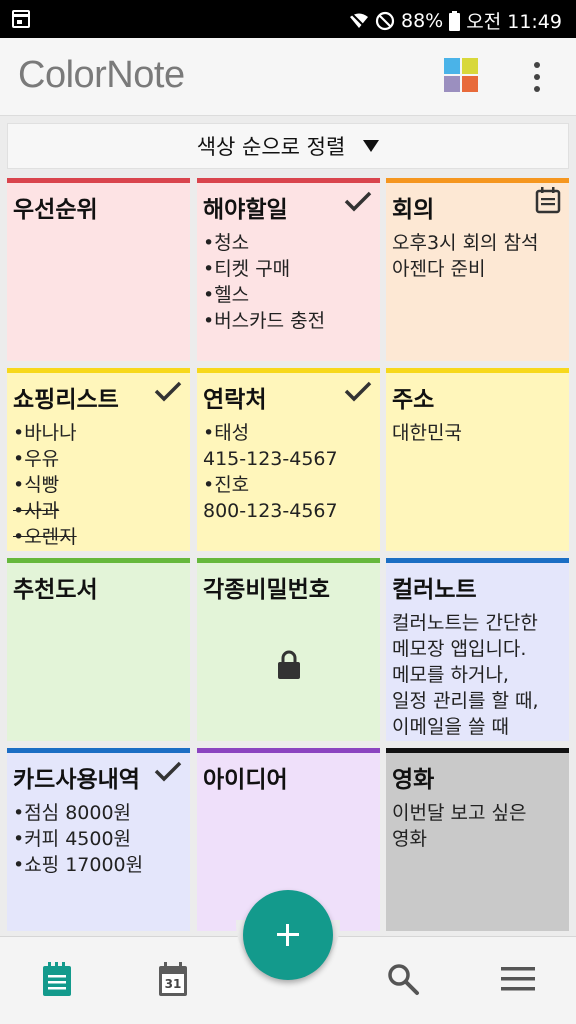  I want to click on status-right: 88% 오전 11:49, so click(455, 20).